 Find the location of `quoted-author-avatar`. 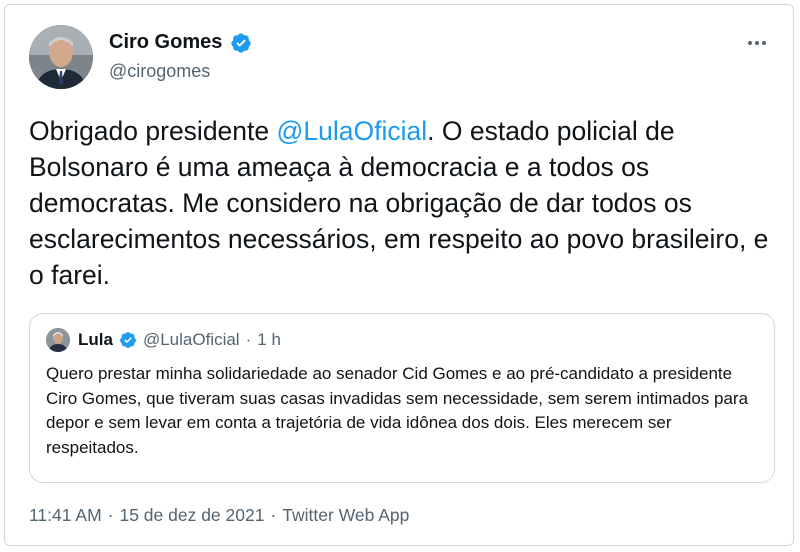

quoted-author-avatar is located at coordinates (58, 340).